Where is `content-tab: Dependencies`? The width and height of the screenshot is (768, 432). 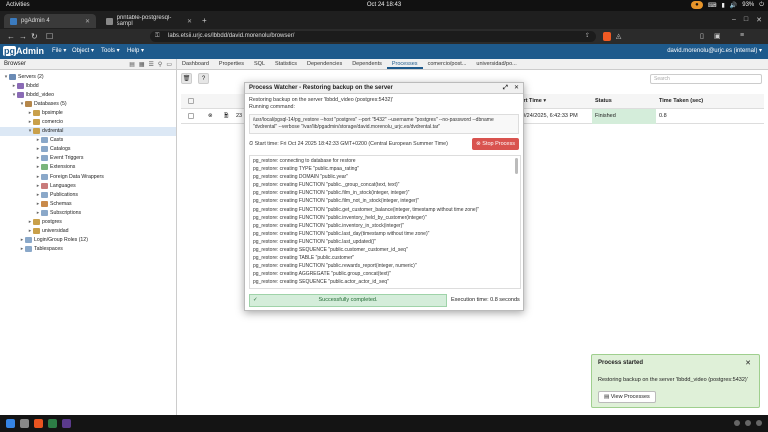 content-tab: Dependencies is located at coordinates (324, 64).